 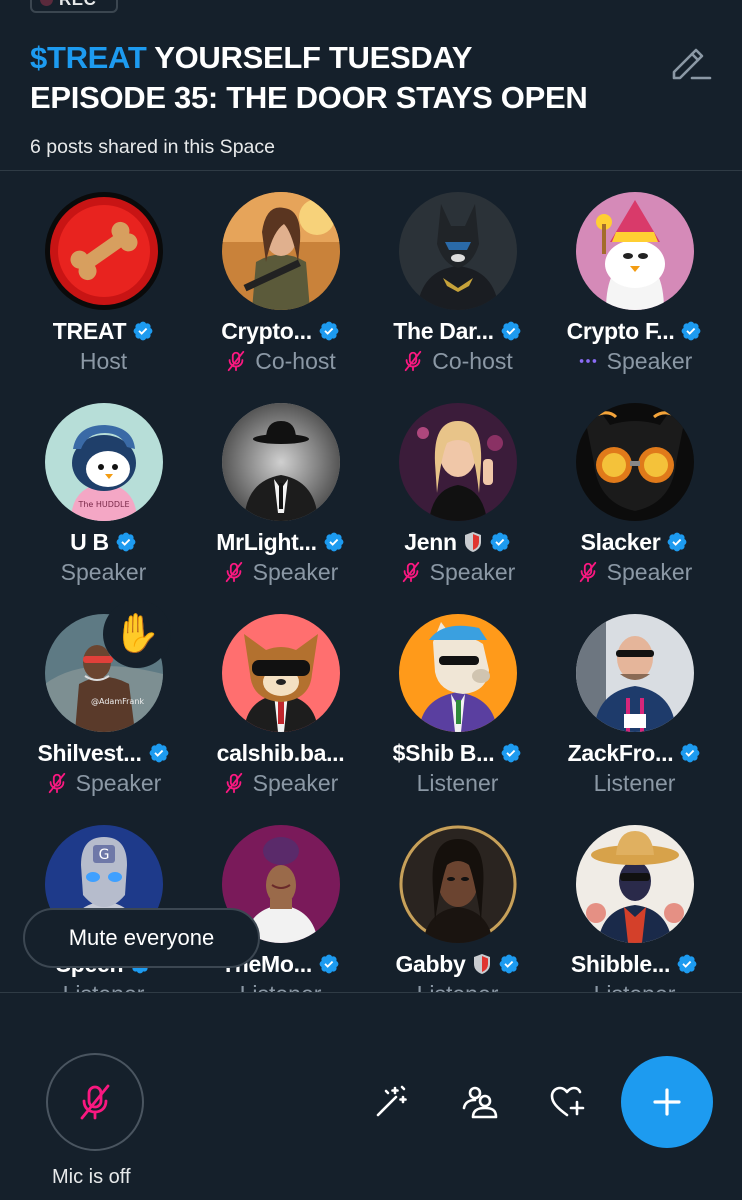 I want to click on participant-name-row: TREAT, so click(x=103, y=331).